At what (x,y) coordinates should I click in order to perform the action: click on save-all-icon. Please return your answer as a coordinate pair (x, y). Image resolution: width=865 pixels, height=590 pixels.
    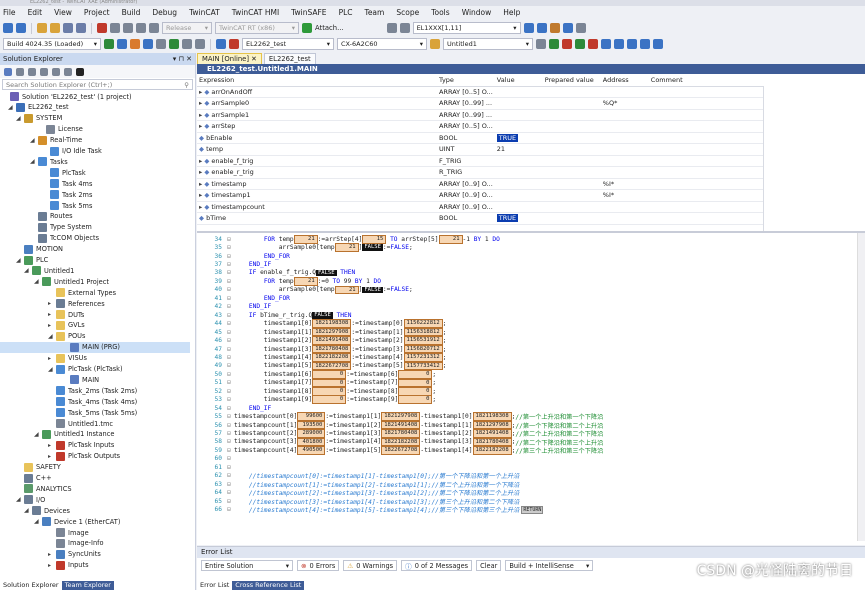
    Looking at the image, I should click on (81, 28).